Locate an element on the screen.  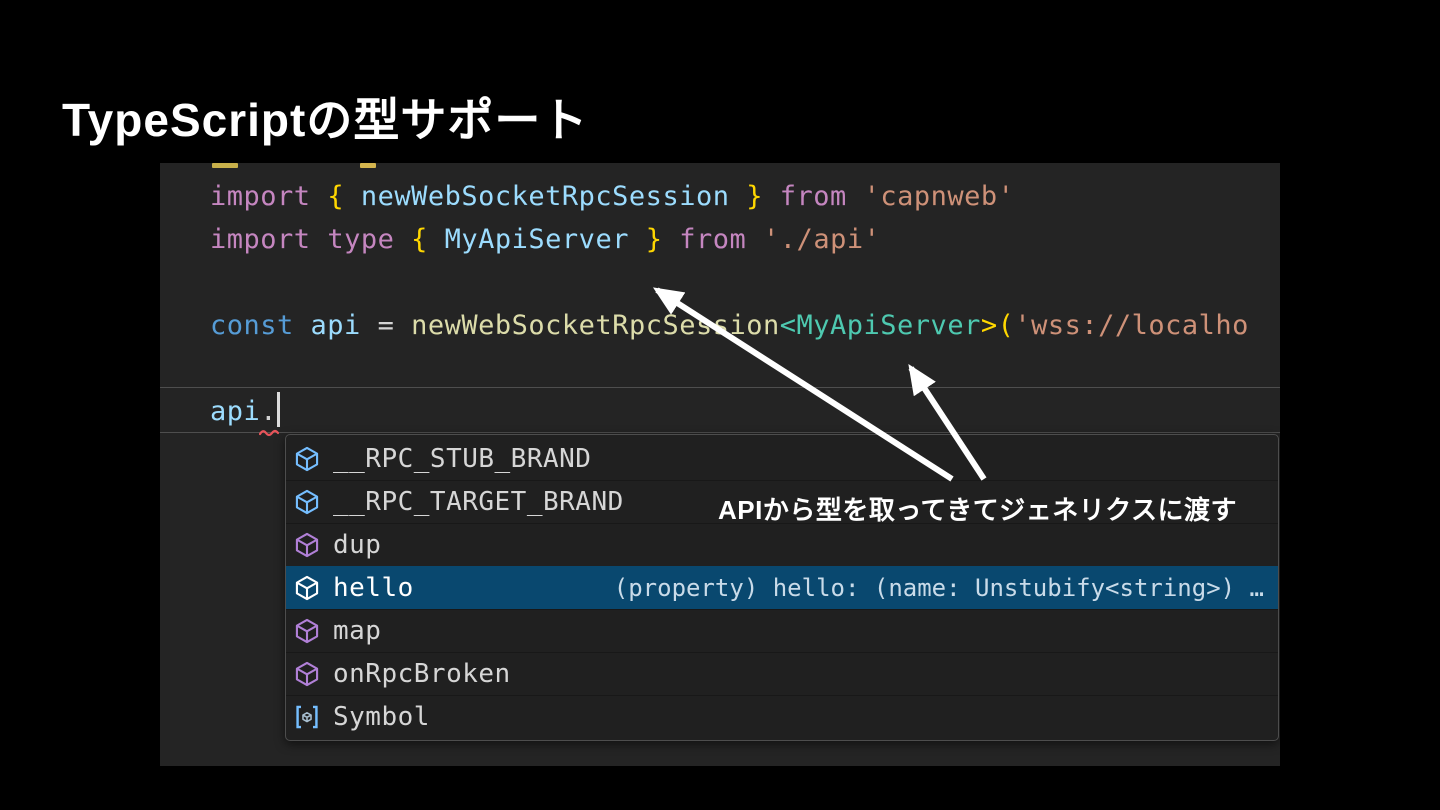
suggestion-item: __RPC_STUB_BRAND is located at coordinates (782, 458).